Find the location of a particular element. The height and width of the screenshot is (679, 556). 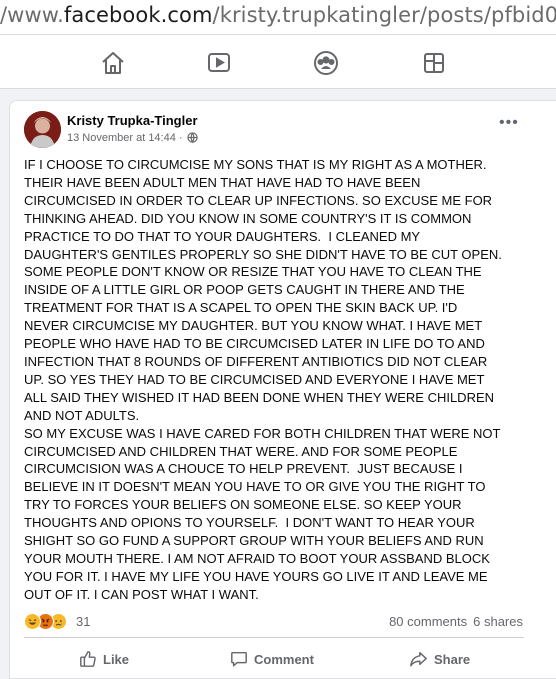

like-label: Like is located at coordinates (116, 659).